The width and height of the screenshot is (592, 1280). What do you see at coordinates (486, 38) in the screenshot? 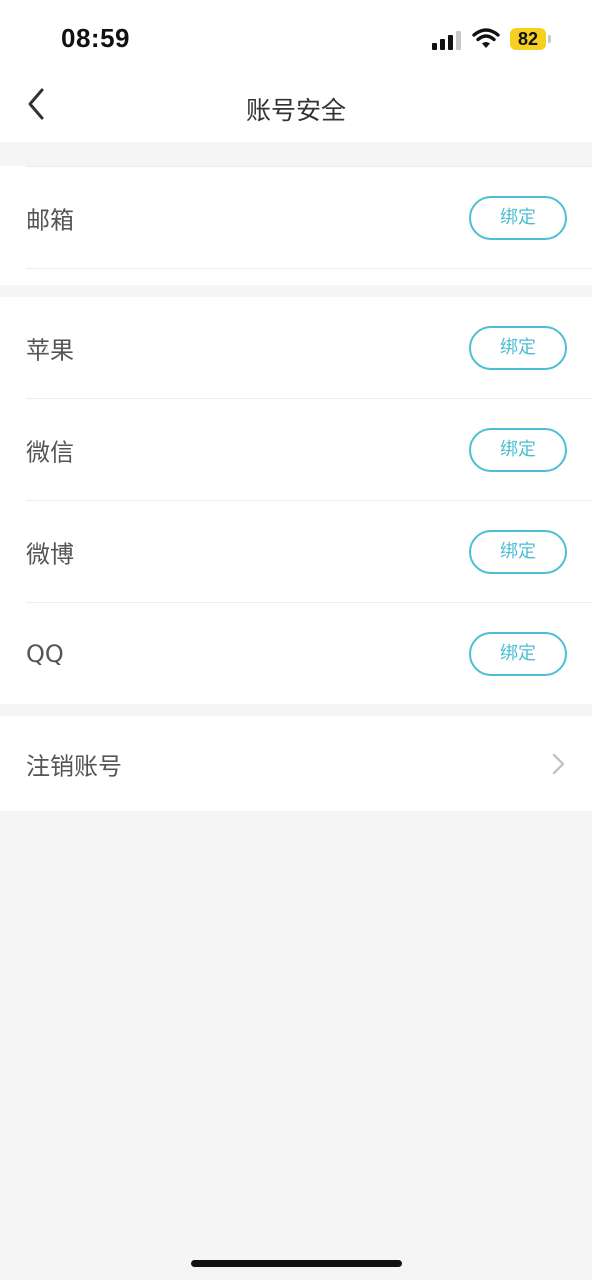
I see `wifi-icon` at bounding box center [486, 38].